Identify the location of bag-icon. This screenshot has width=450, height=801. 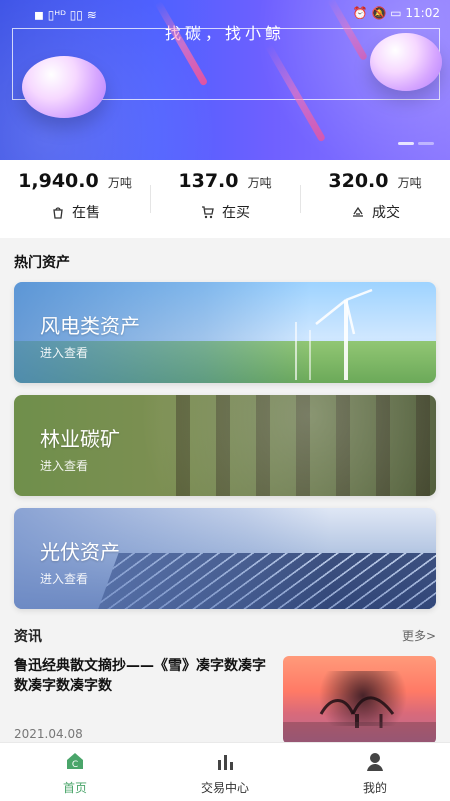
(58, 212).